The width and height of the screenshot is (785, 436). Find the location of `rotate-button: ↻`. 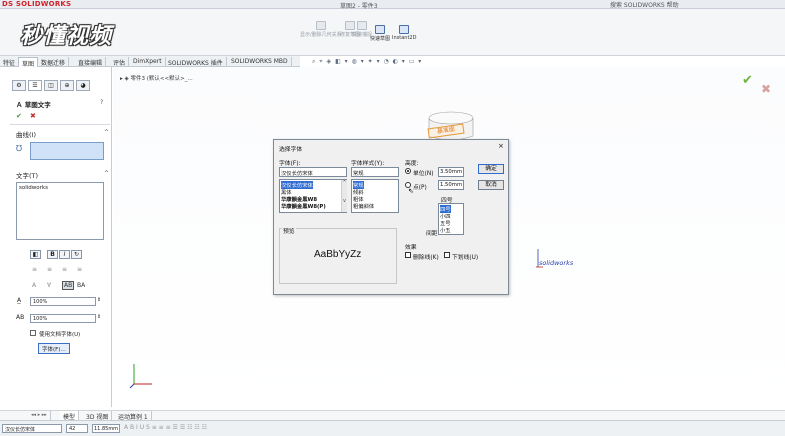

rotate-button: ↻ is located at coordinates (76, 254).